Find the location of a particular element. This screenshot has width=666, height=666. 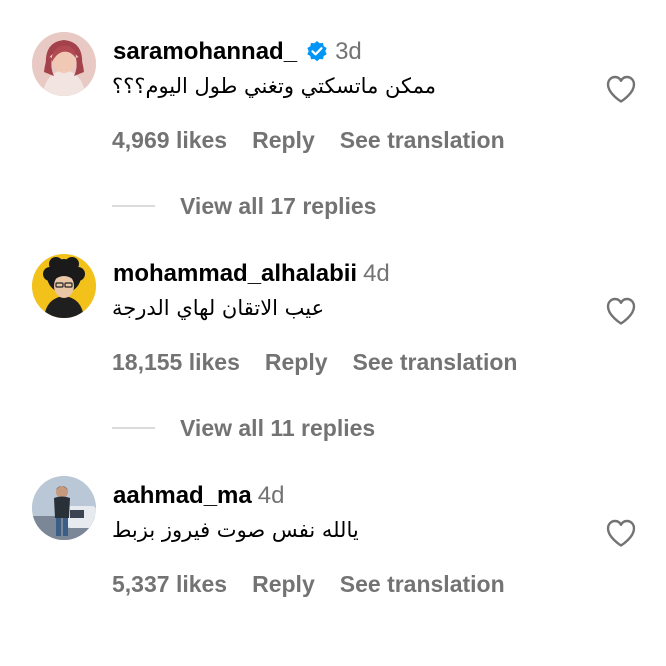

comment-actions: 18,155 likes Reply See translation is located at coordinates (314, 362).